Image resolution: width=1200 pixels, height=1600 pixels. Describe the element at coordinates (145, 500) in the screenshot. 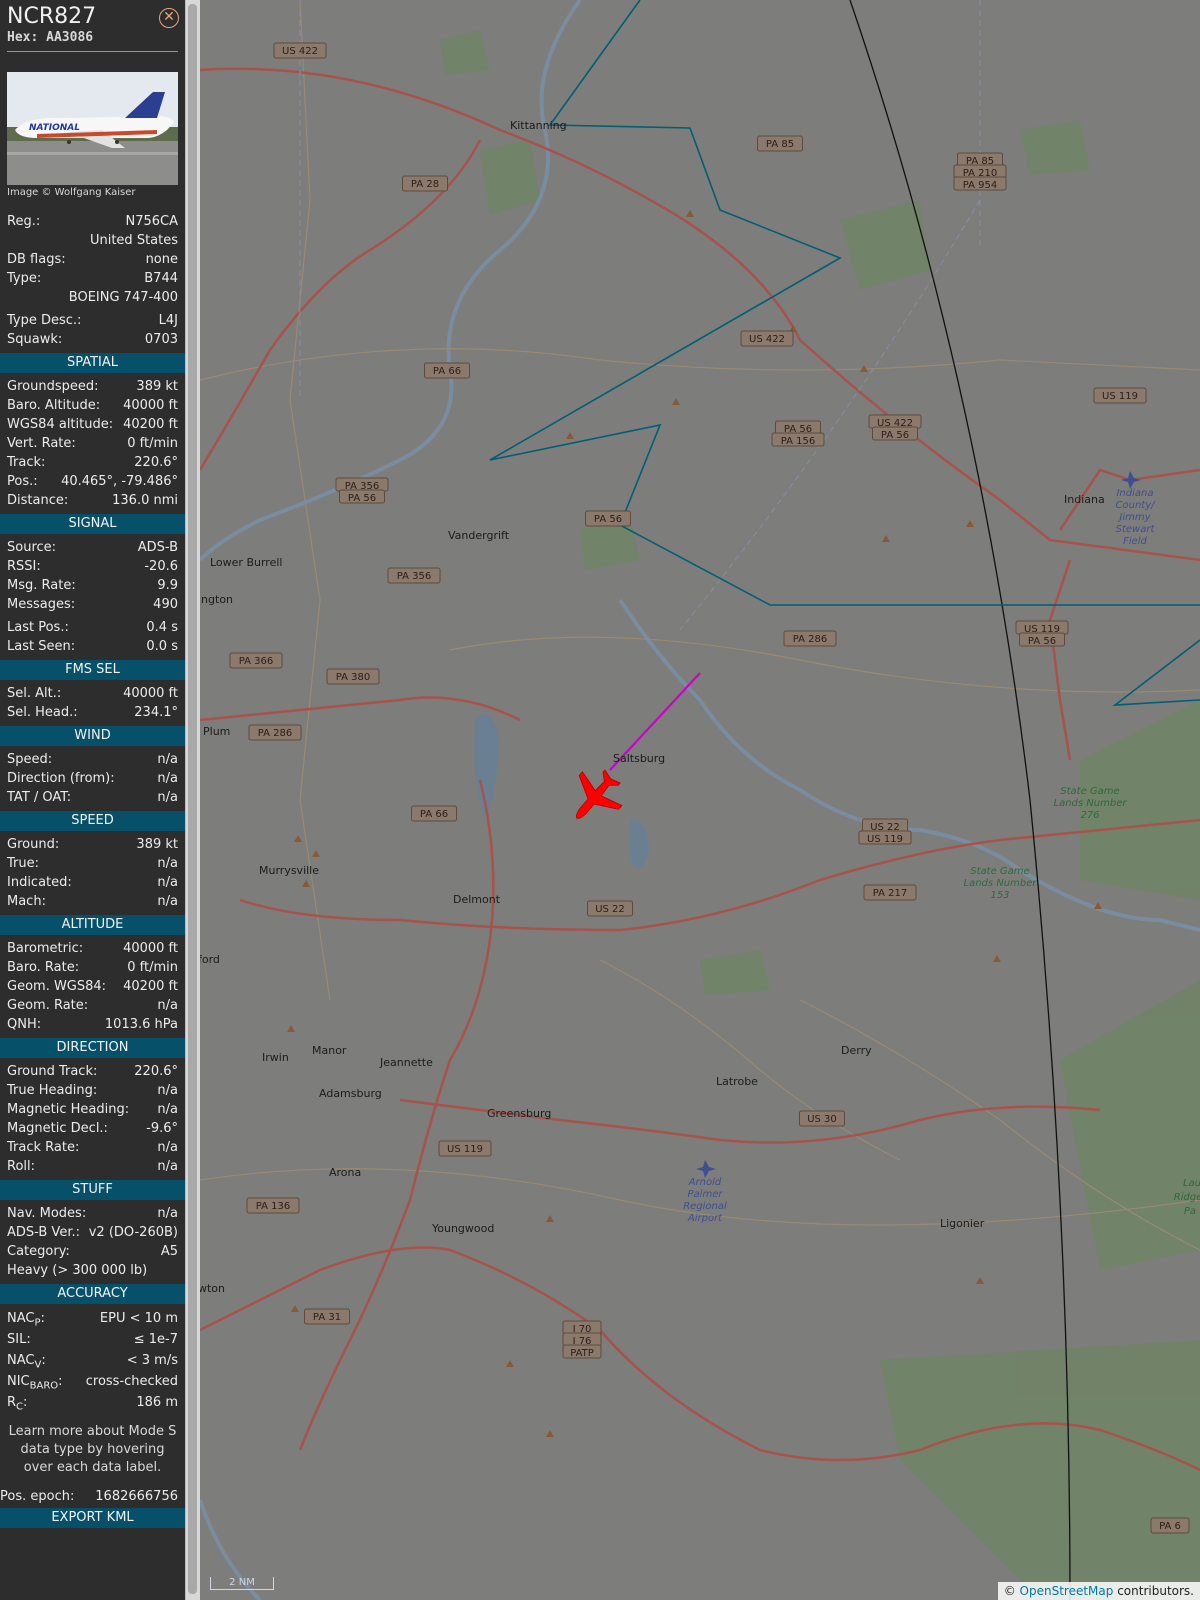

I see `spatial-value: 136.0 nmi` at that location.